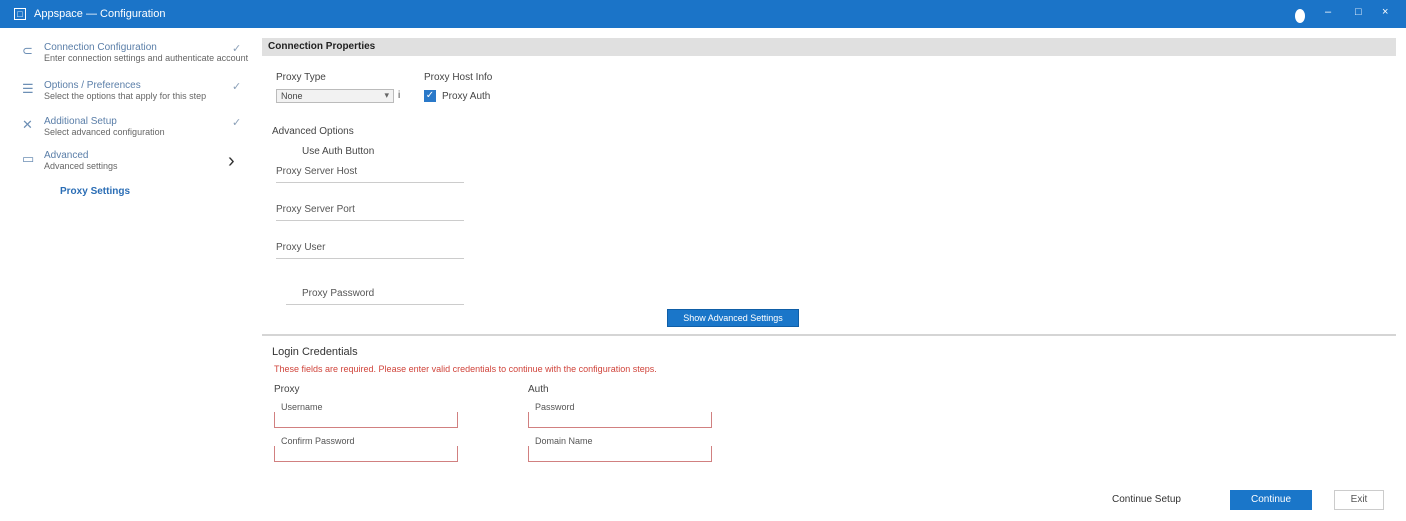 Image resolution: width=1406 pixels, height=521 pixels. Describe the element at coordinates (1271, 500) in the screenshot. I see `continue-button: Continue` at that location.